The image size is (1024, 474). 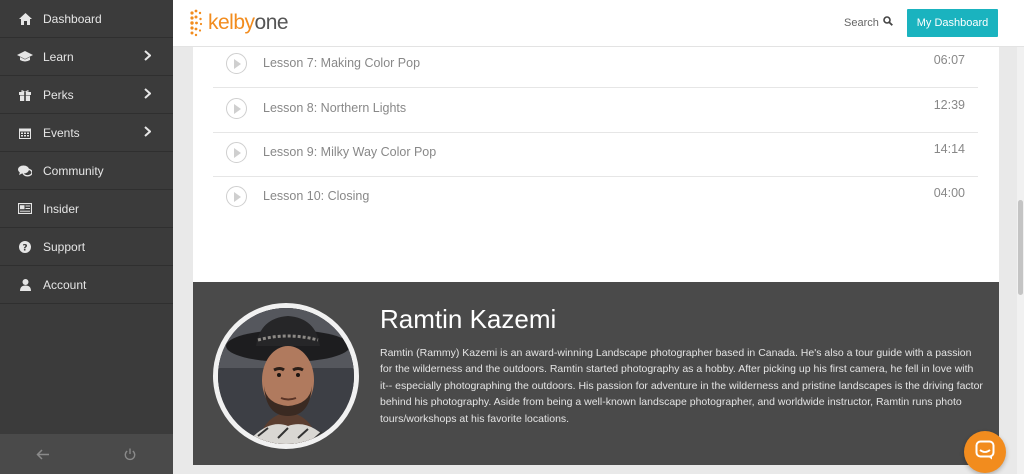 What do you see at coordinates (61, 208) in the screenshot?
I see `sidebar-item-label: Insider` at bounding box center [61, 208].